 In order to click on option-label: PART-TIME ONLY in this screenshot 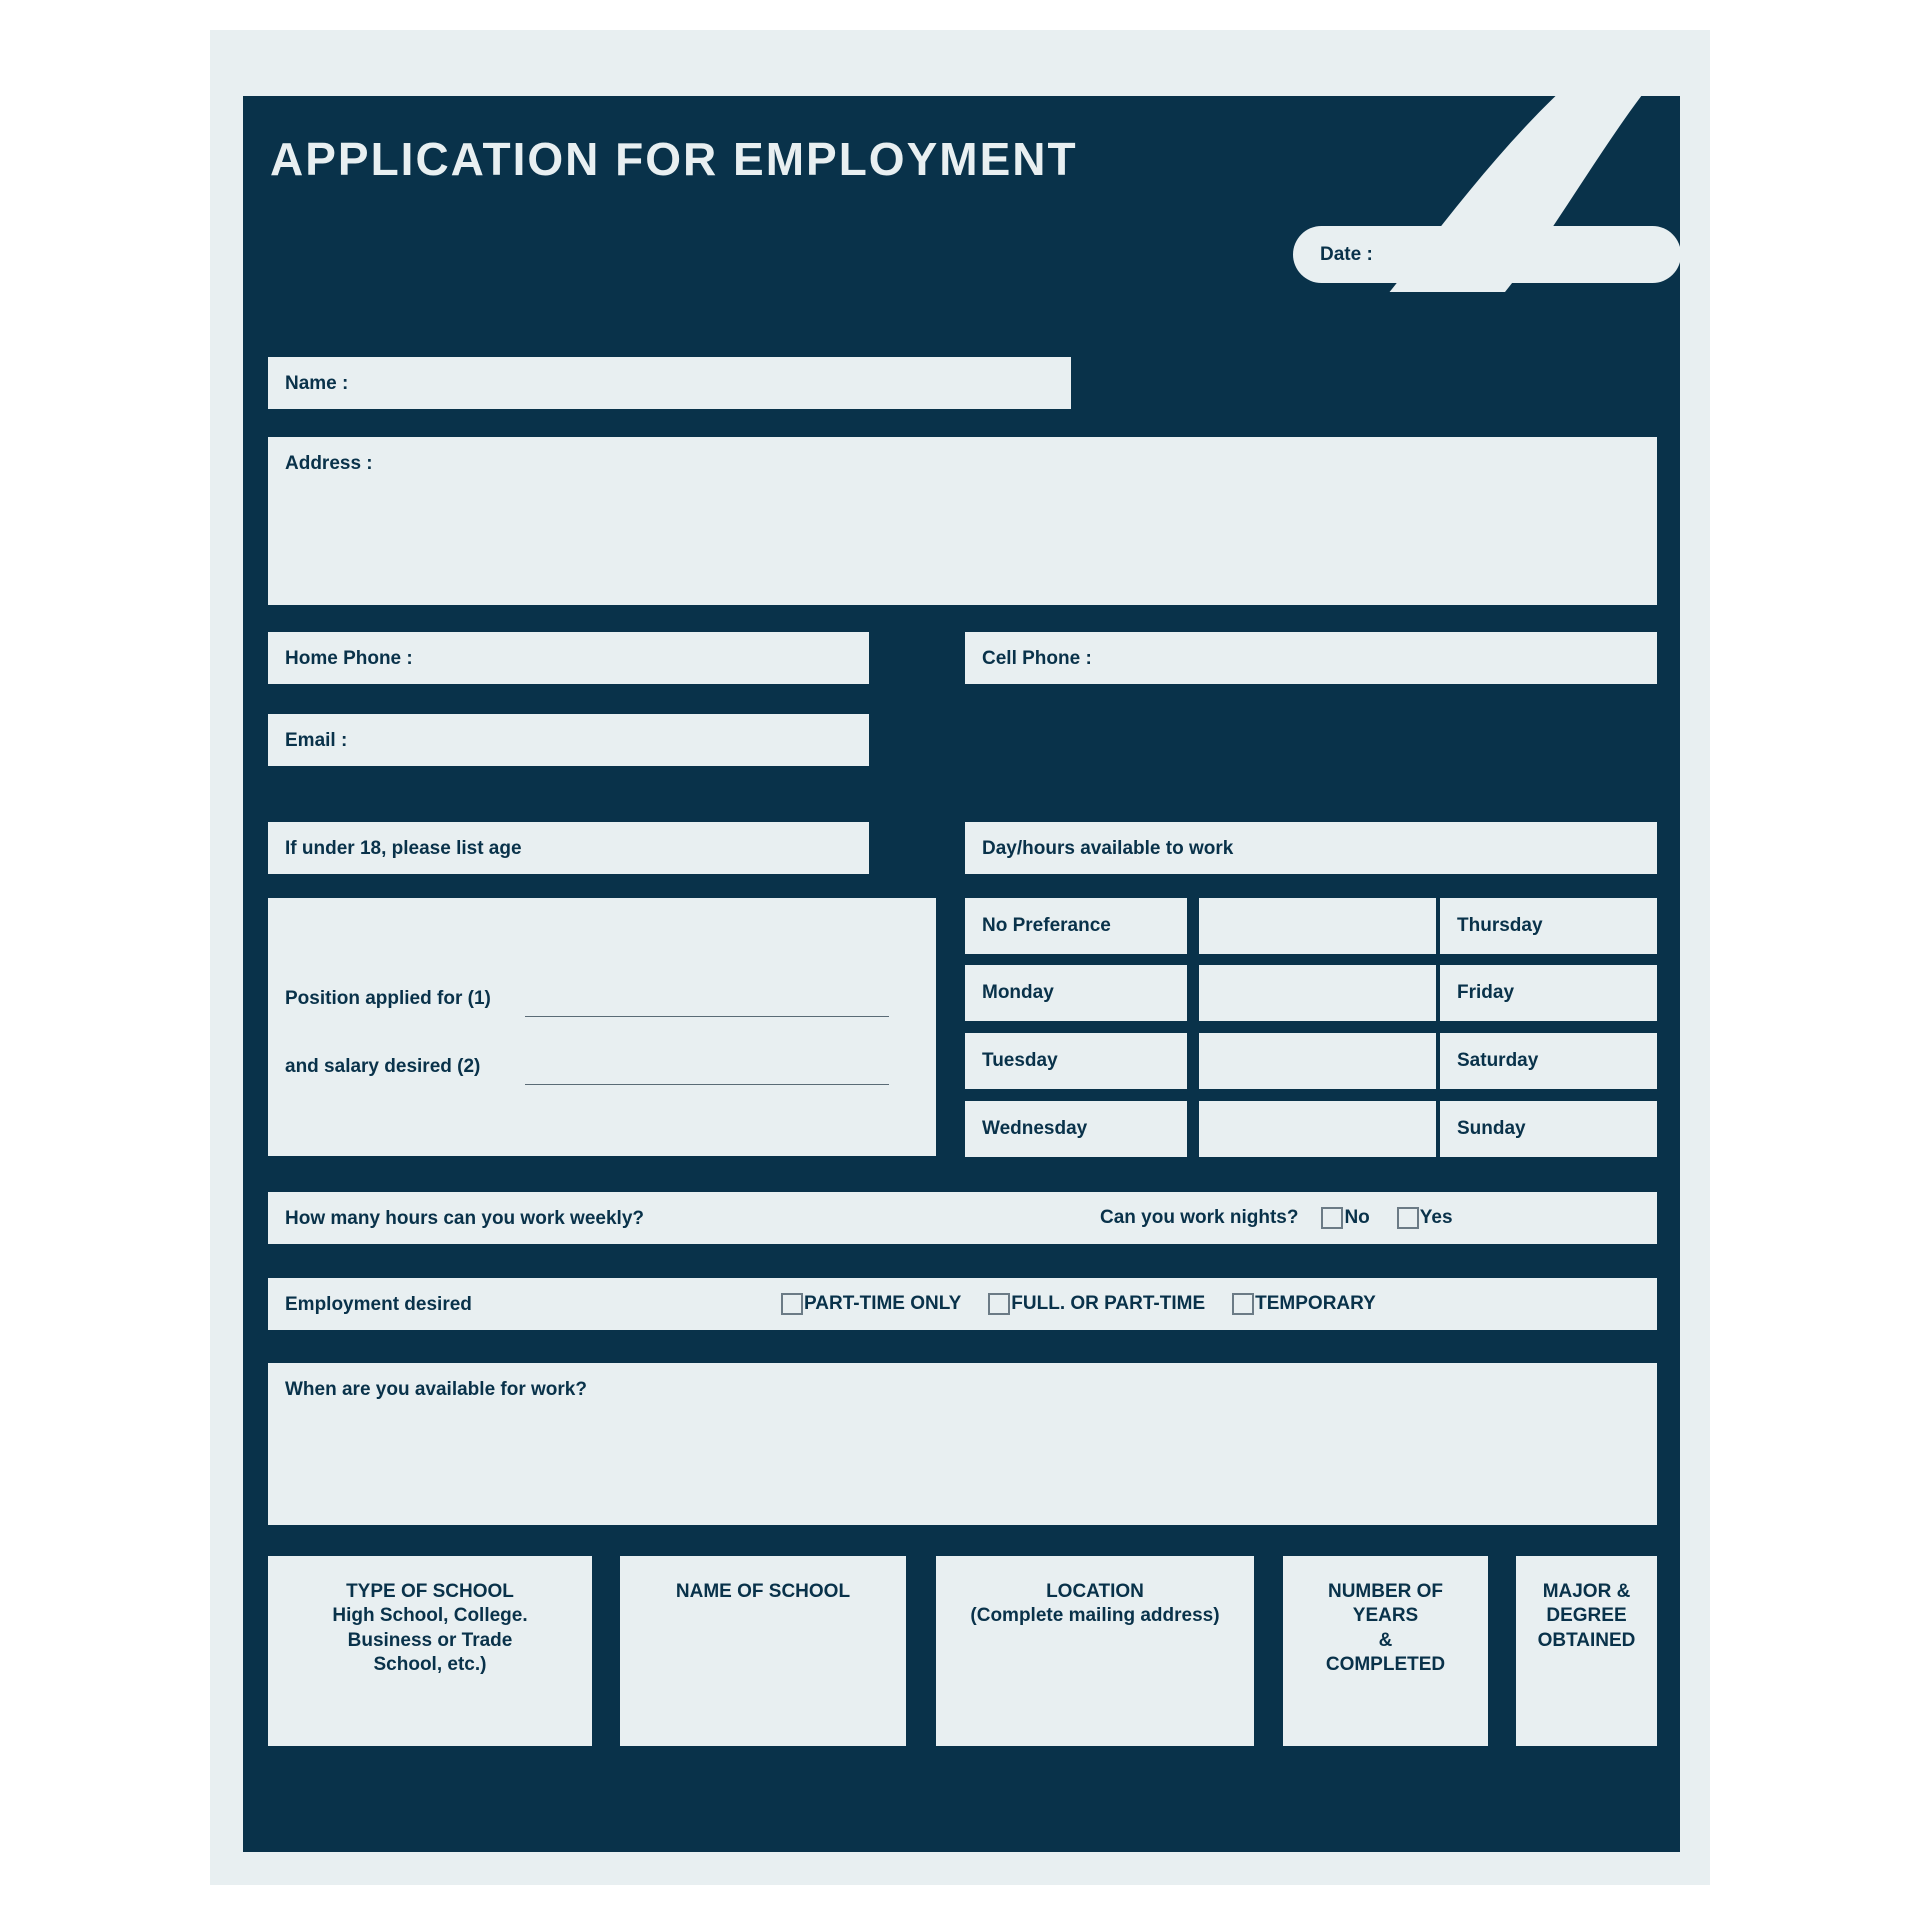, I will do `click(883, 1303)`.